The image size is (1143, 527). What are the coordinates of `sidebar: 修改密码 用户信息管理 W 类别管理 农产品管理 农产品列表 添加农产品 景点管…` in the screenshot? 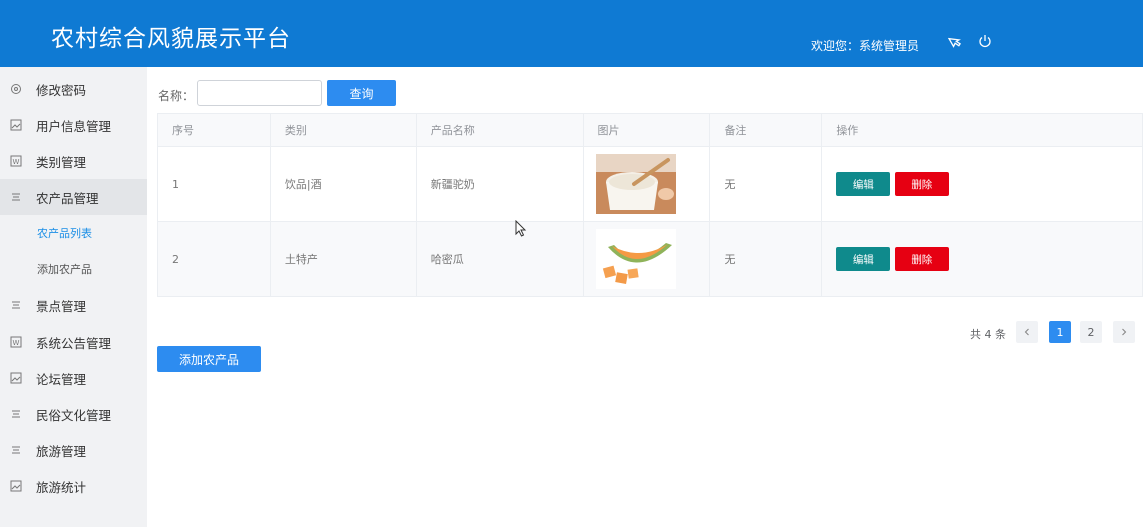 It's located at (73, 297).